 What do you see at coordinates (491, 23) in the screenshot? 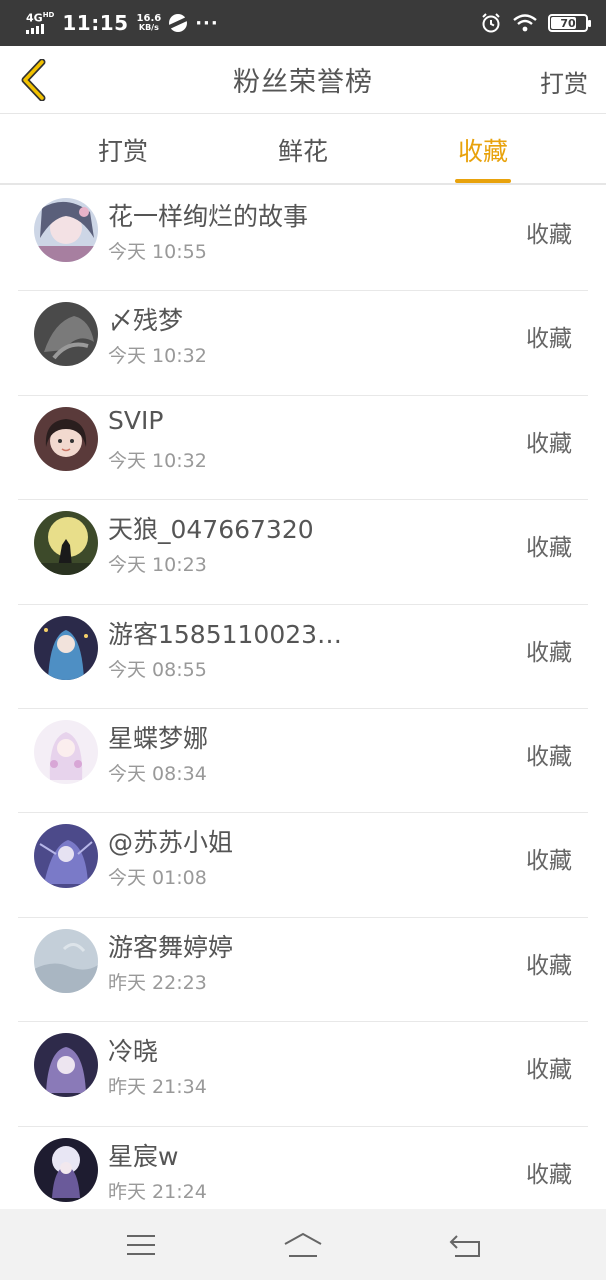
I see `alarm-icon` at bounding box center [491, 23].